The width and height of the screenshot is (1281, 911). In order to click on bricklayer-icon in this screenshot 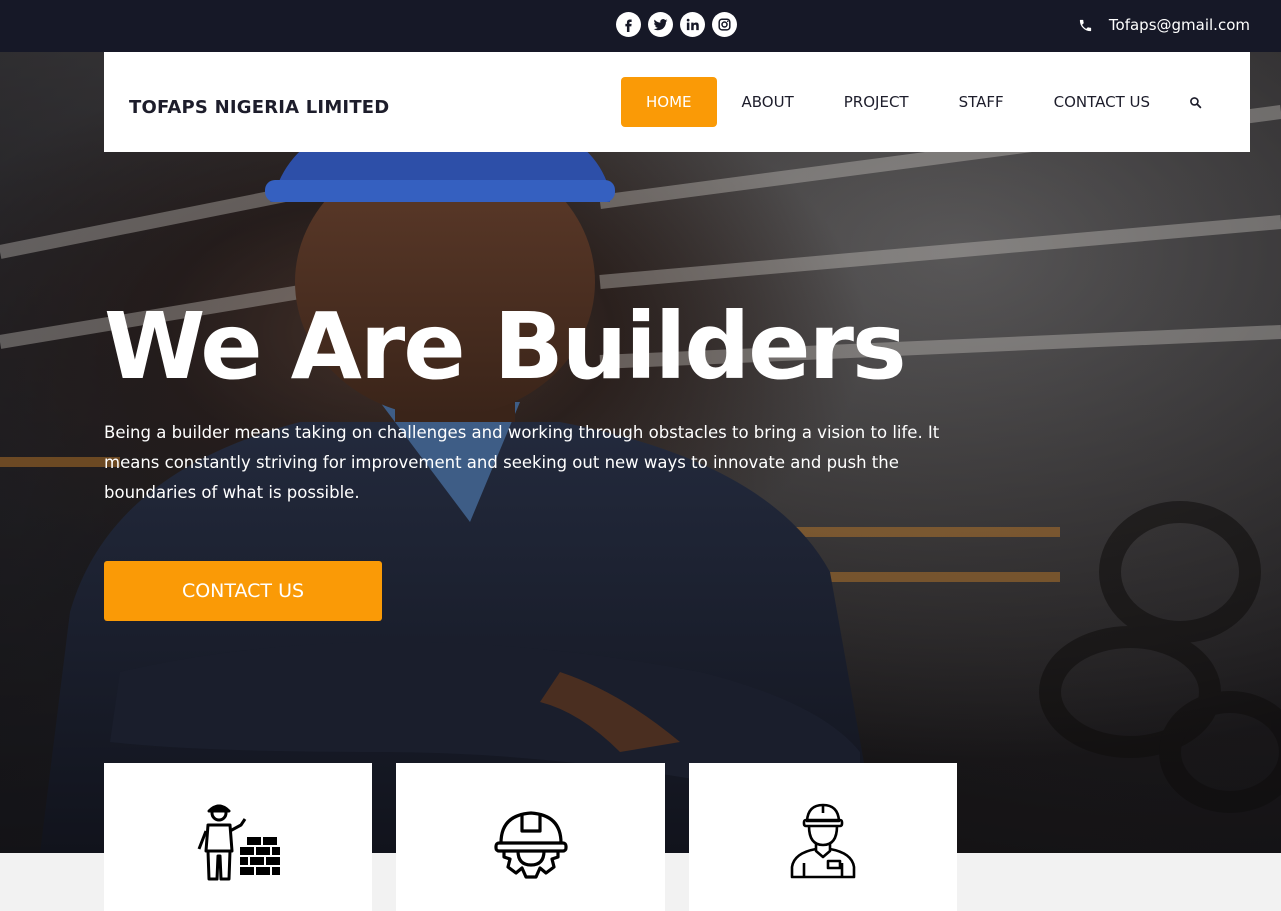, I will do `click(238, 842)`.